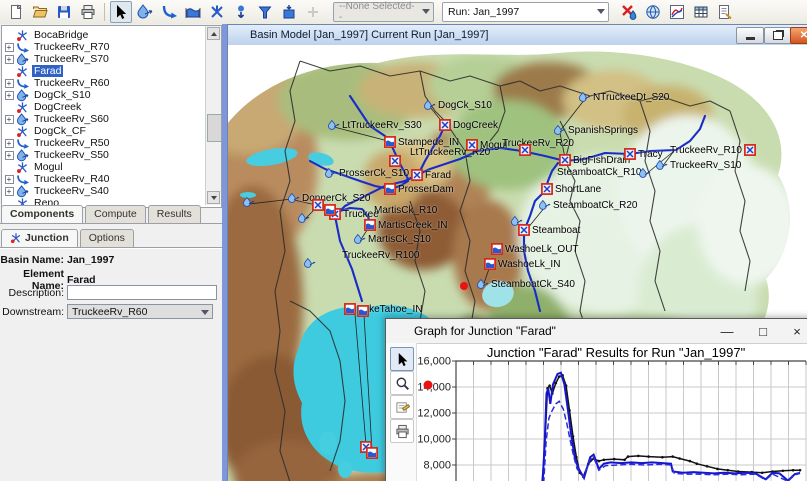 This screenshot has width=807, height=481. I want to click on tab-results: Results, so click(174, 214).